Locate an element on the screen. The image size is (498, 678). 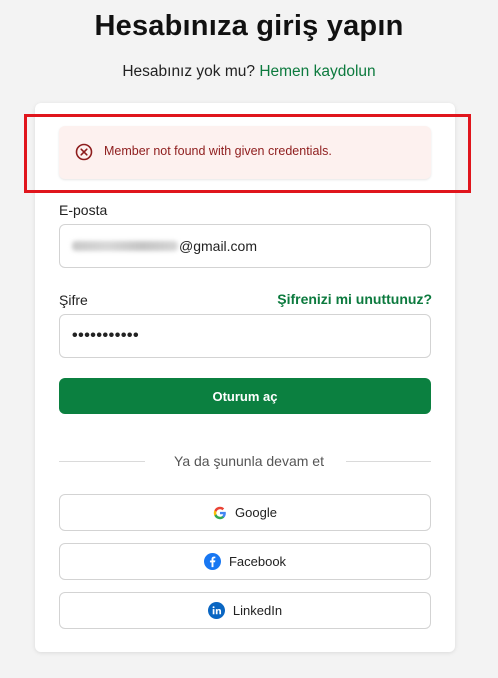
password-field: ••••••••••• is located at coordinates (245, 336).